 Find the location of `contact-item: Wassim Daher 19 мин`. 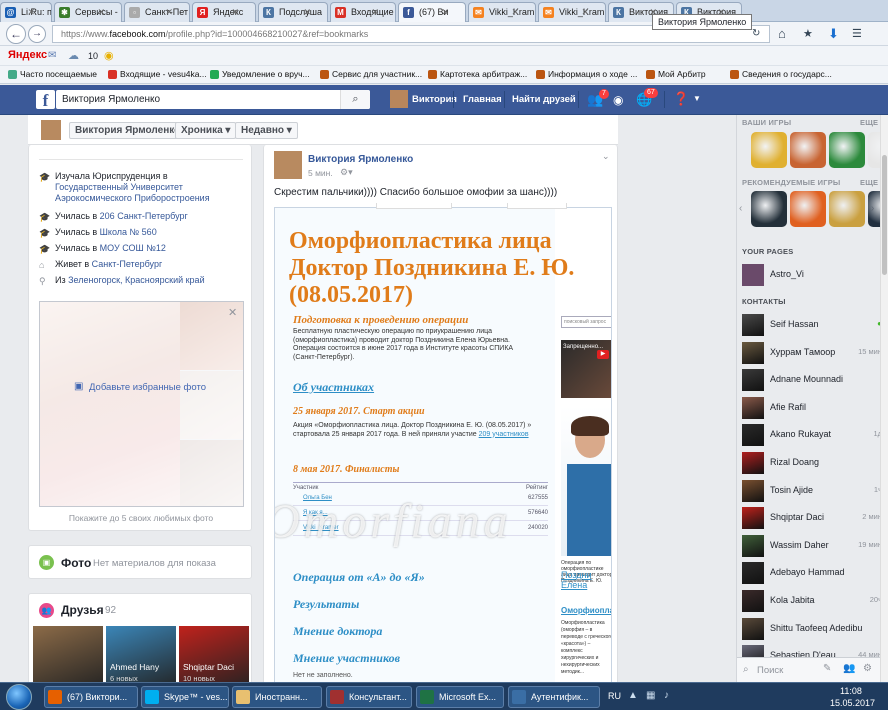

contact-item: Wassim Daher 19 мин is located at coordinates (812, 546).